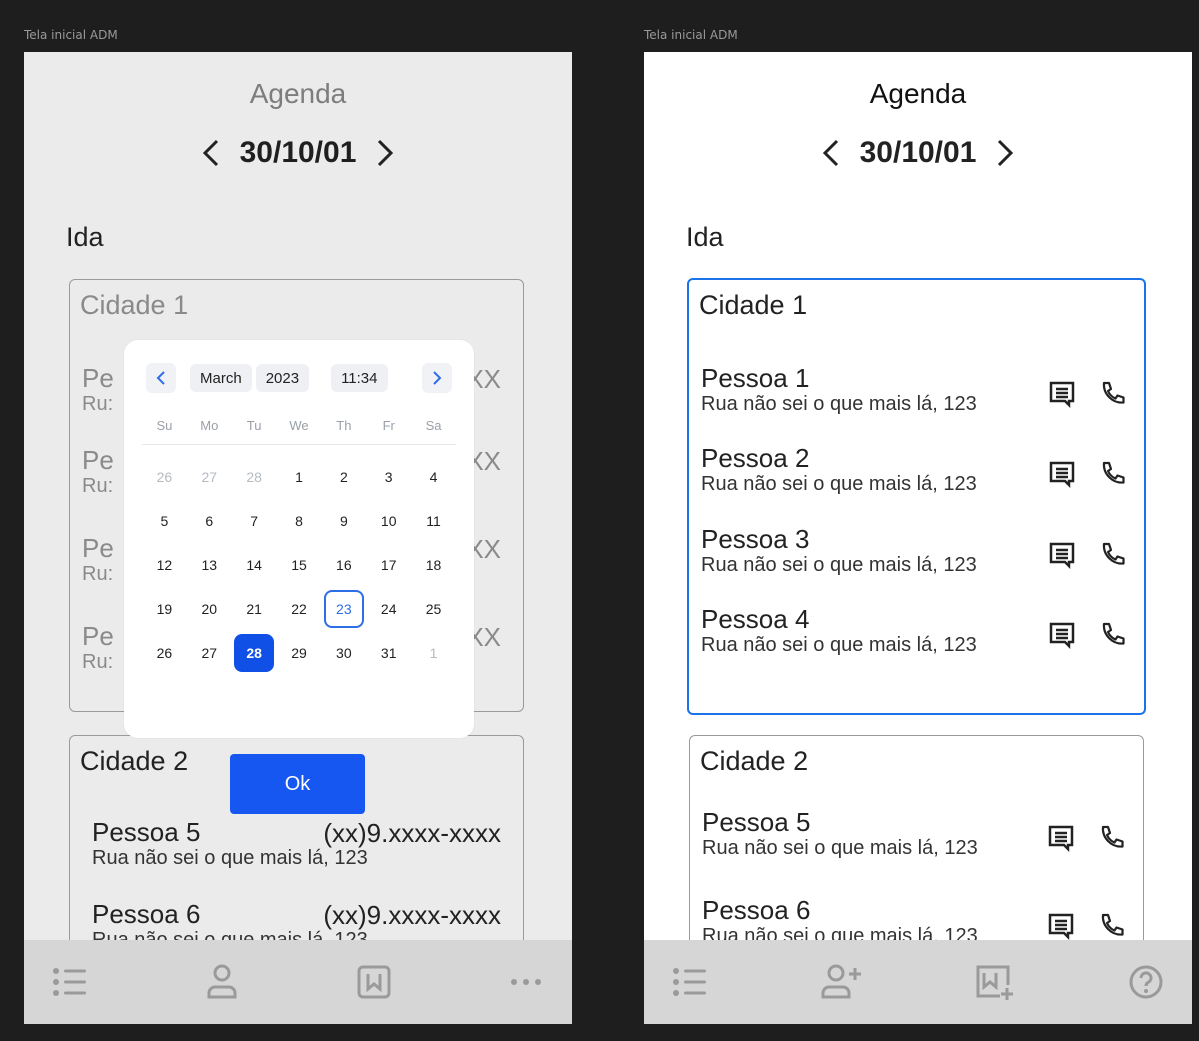  Describe the element at coordinates (388, 653) in the screenshot. I see `calendar-day: 31` at that location.